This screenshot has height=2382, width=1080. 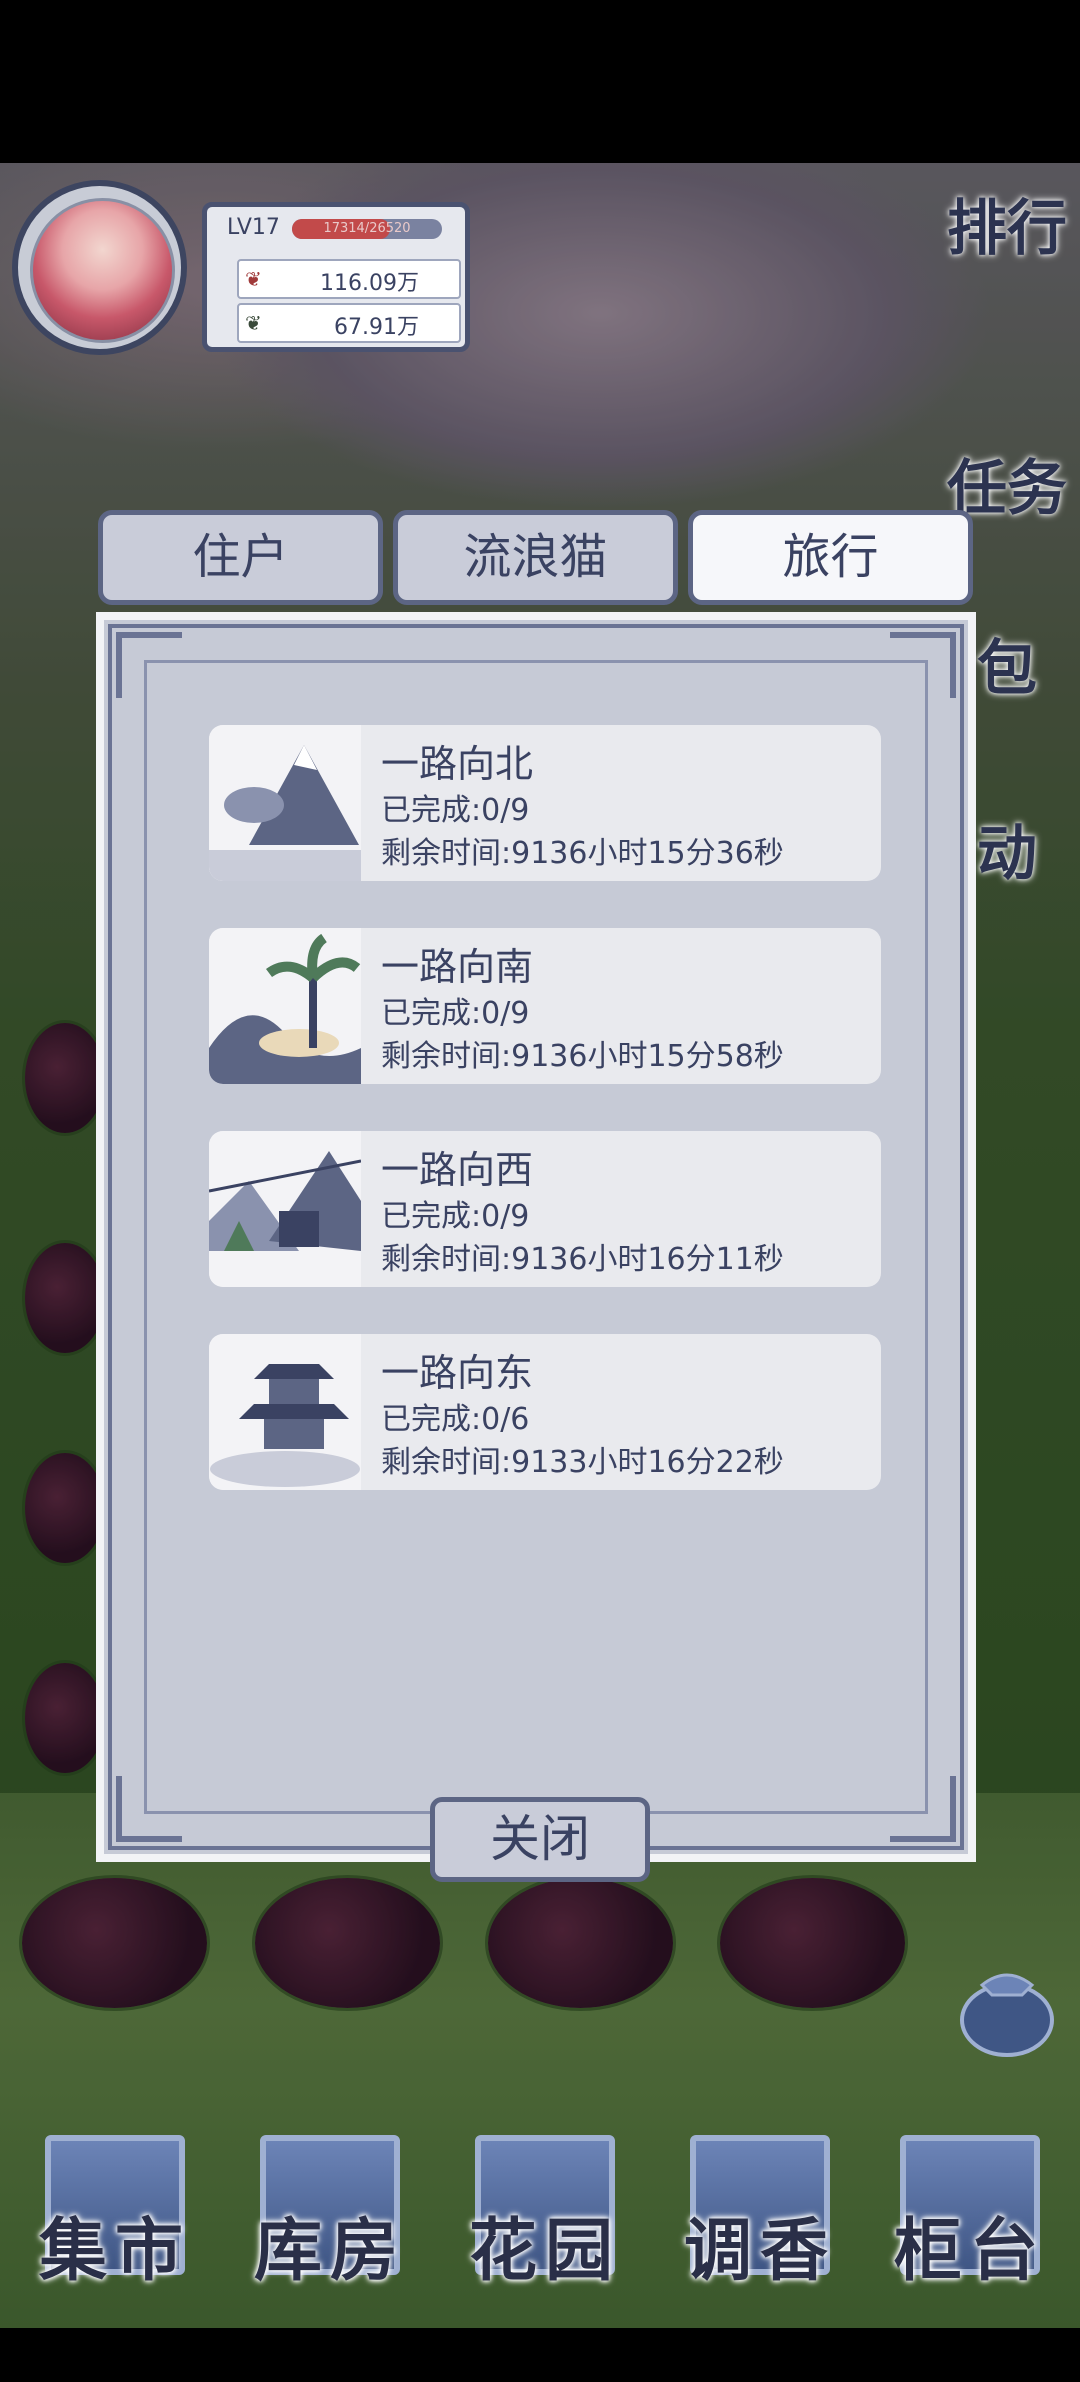 I want to click on tab-travel-label: 旅行, so click(x=830, y=557).